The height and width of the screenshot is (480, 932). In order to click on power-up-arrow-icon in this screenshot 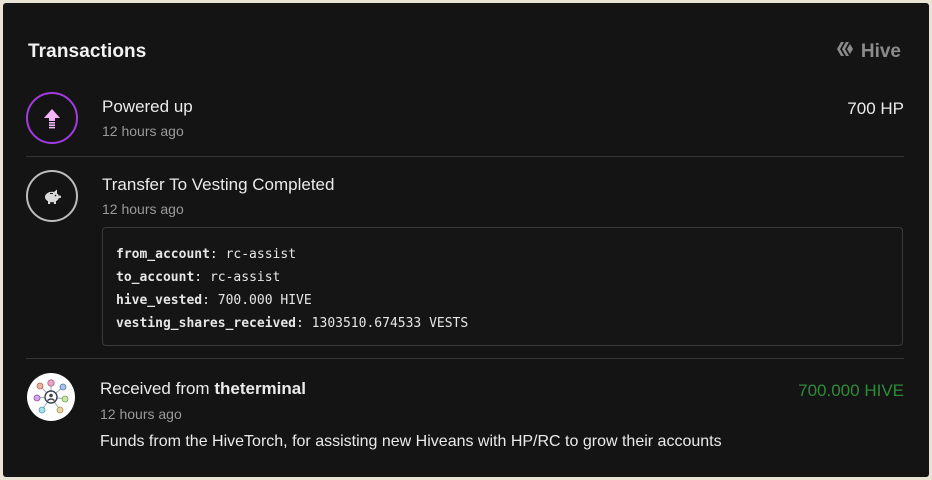, I will do `click(52, 118)`.